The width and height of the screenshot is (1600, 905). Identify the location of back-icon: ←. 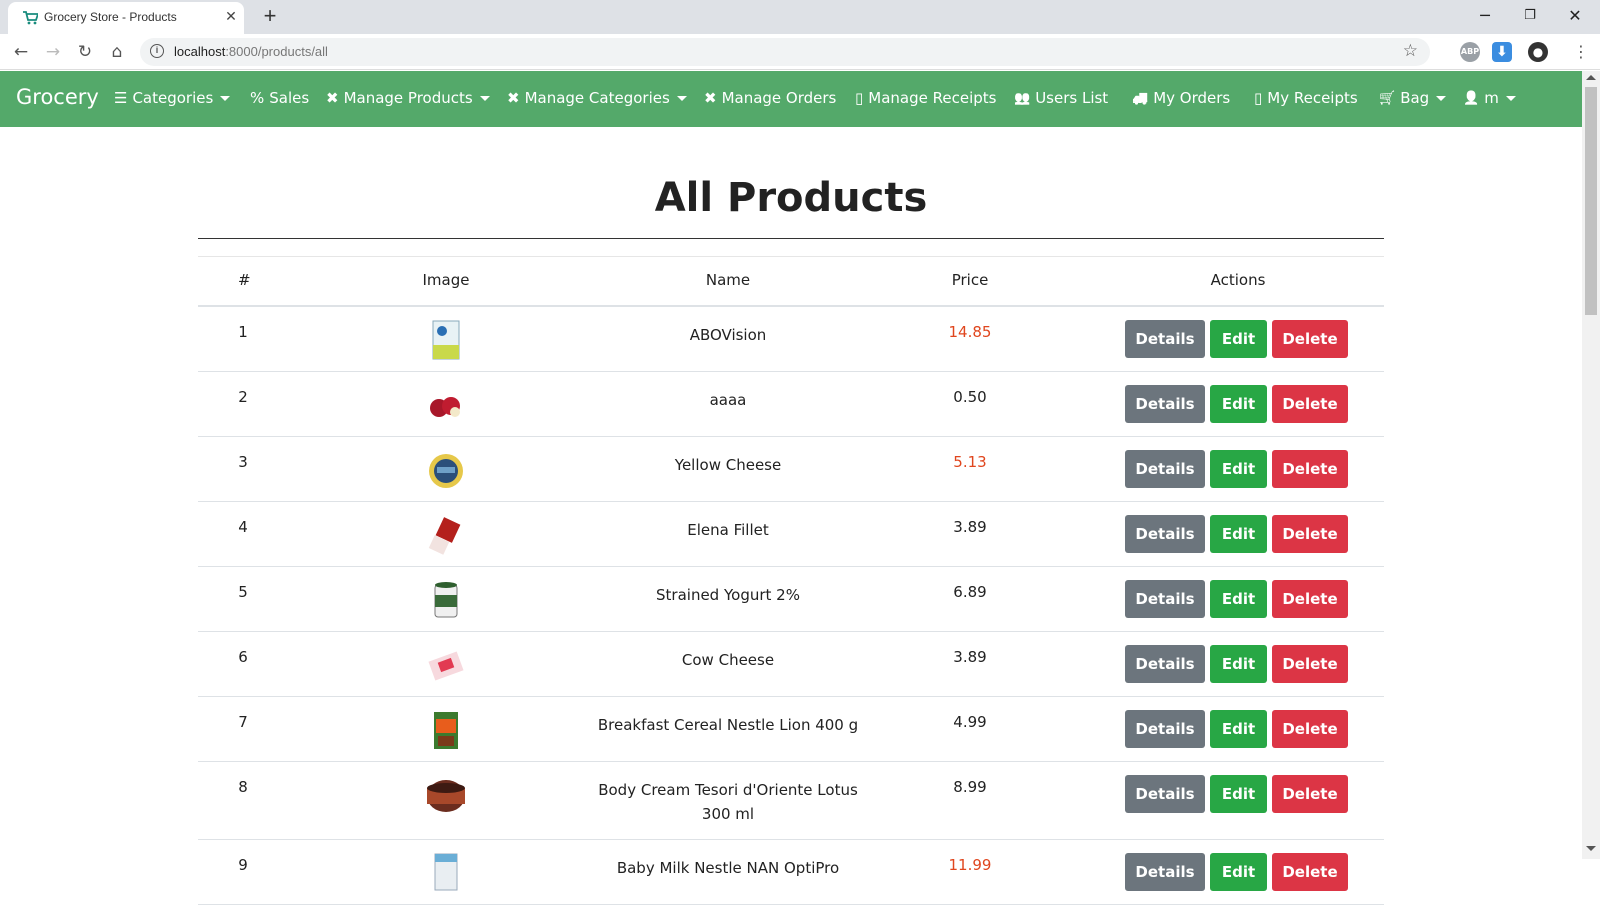
(21, 52).